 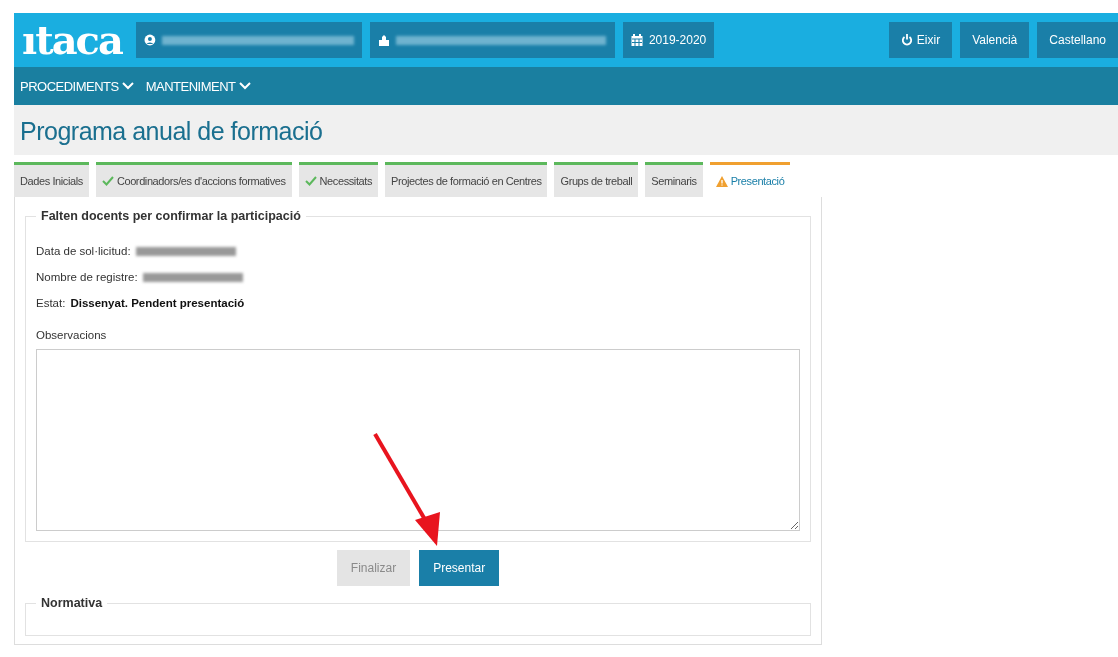 What do you see at coordinates (51, 303) in the screenshot?
I see `field-label: Estat:` at bounding box center [51, 303].